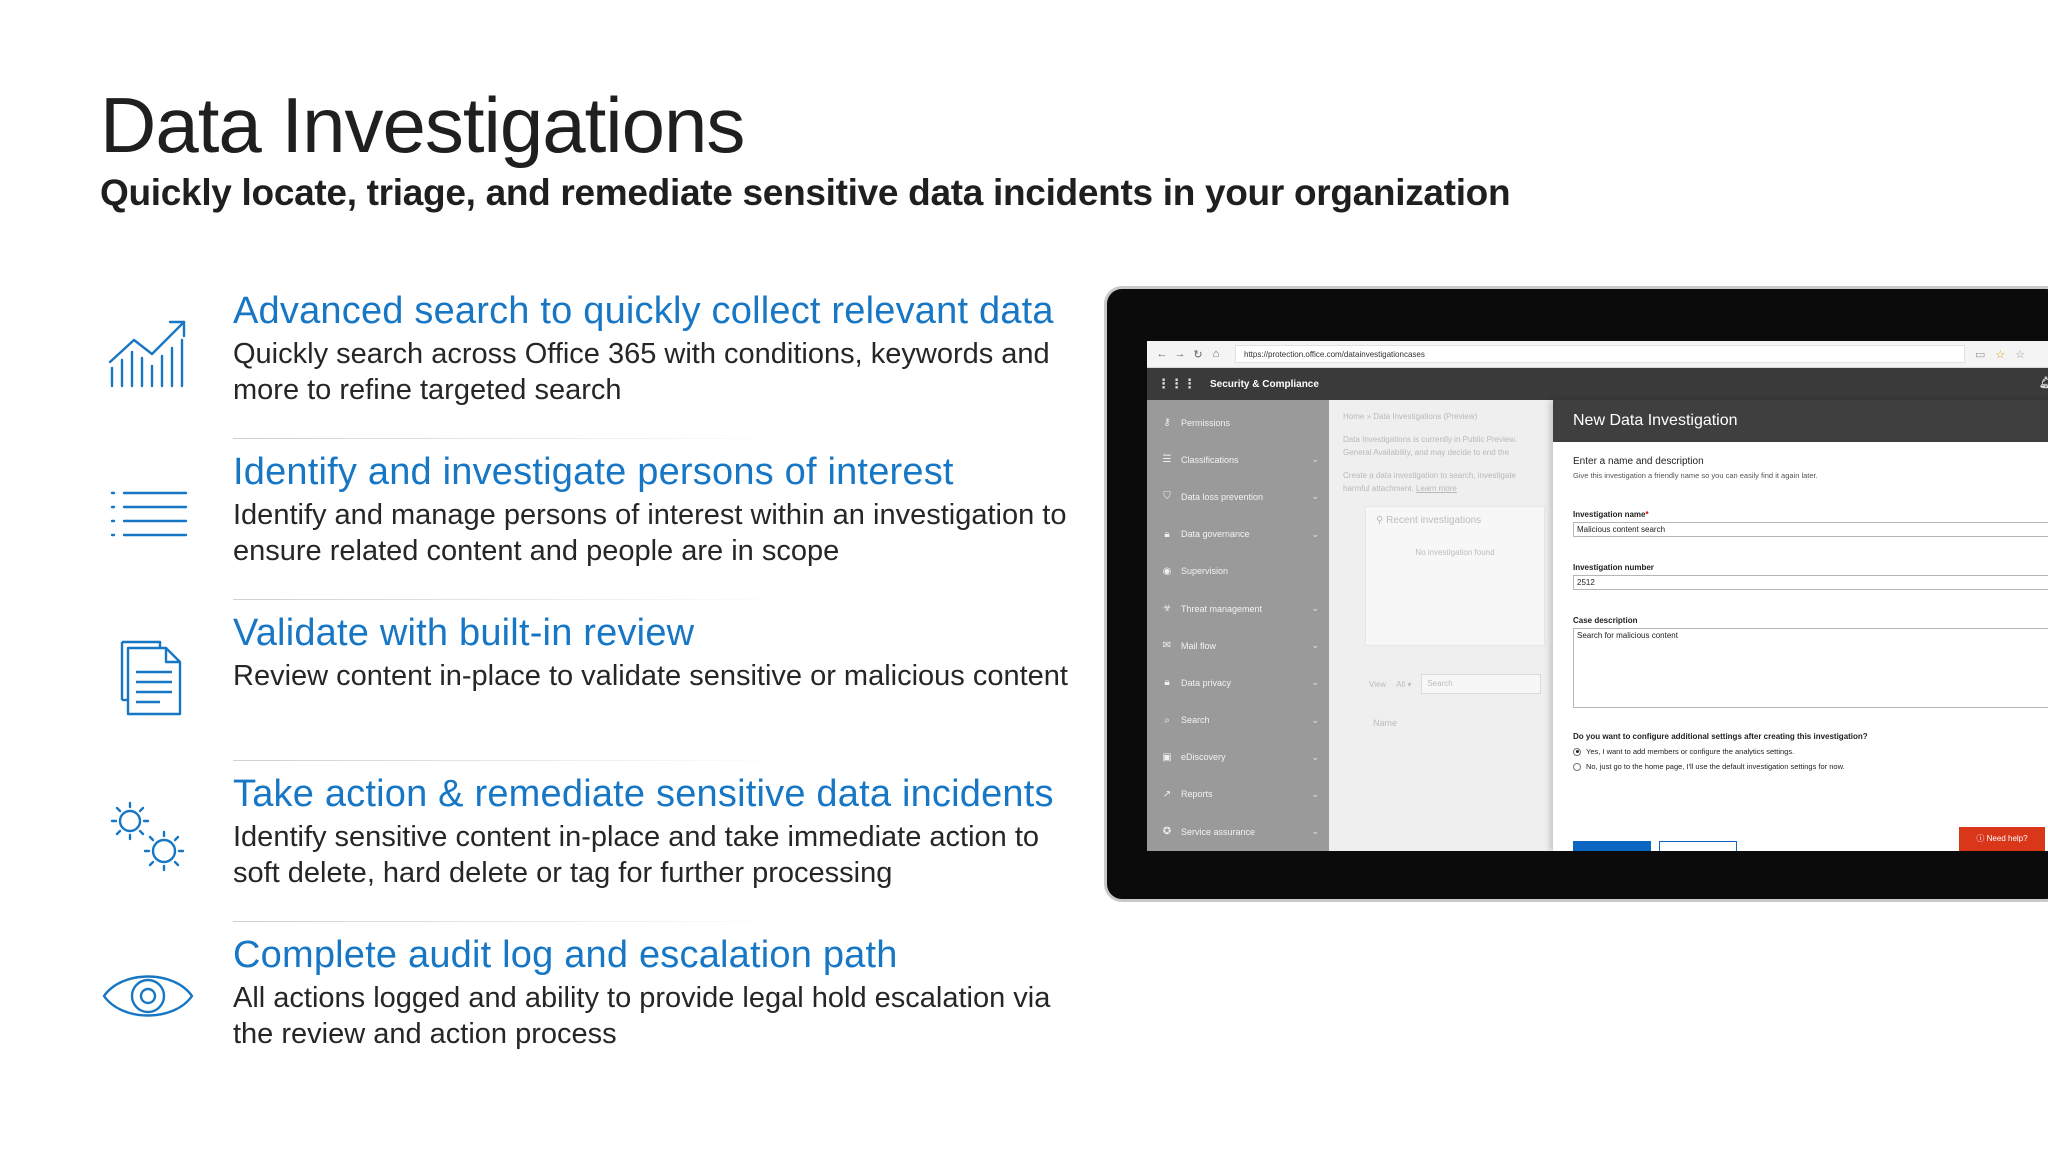 The image size is (2048, 1152). What do you see at coordinates (1167, 571) in the screenshot?
I see `eye-icon: ◉` at bounding box center [1167, 571].